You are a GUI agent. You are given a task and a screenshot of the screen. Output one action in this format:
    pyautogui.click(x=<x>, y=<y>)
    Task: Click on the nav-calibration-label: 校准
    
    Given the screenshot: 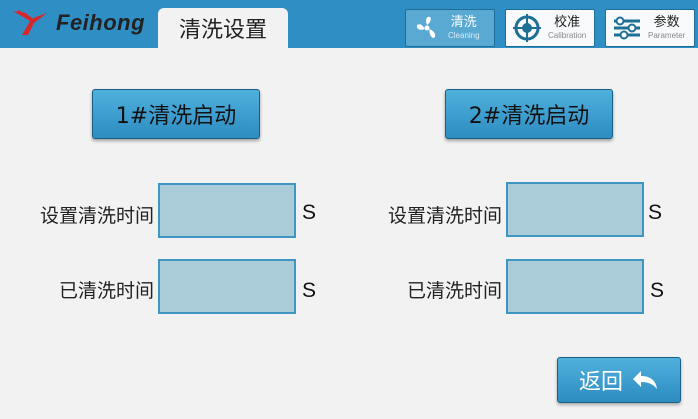 What is the action you would take?
    pyautogui.click(x=567, y=22)
    